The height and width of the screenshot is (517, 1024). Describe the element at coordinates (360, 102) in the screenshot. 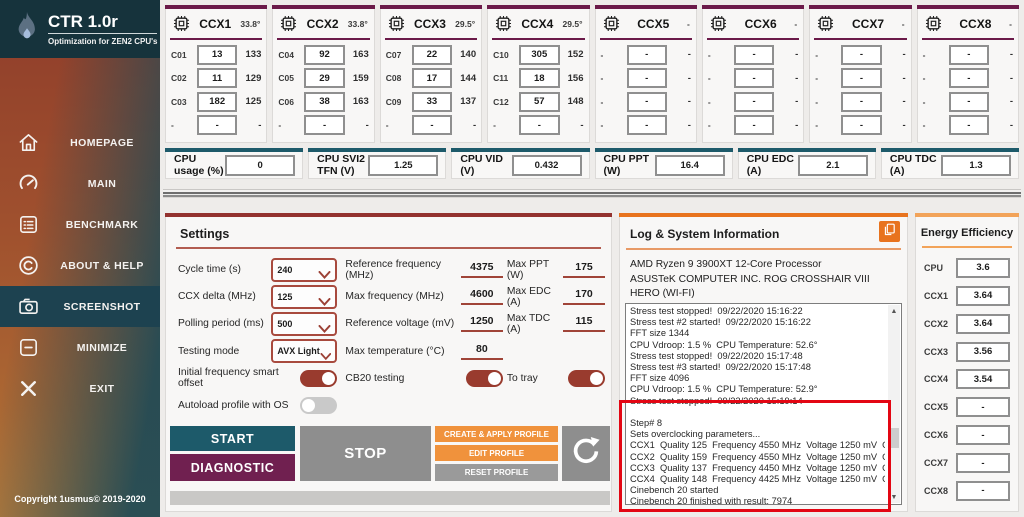

I see `core-secondary-value: 163` at that location.